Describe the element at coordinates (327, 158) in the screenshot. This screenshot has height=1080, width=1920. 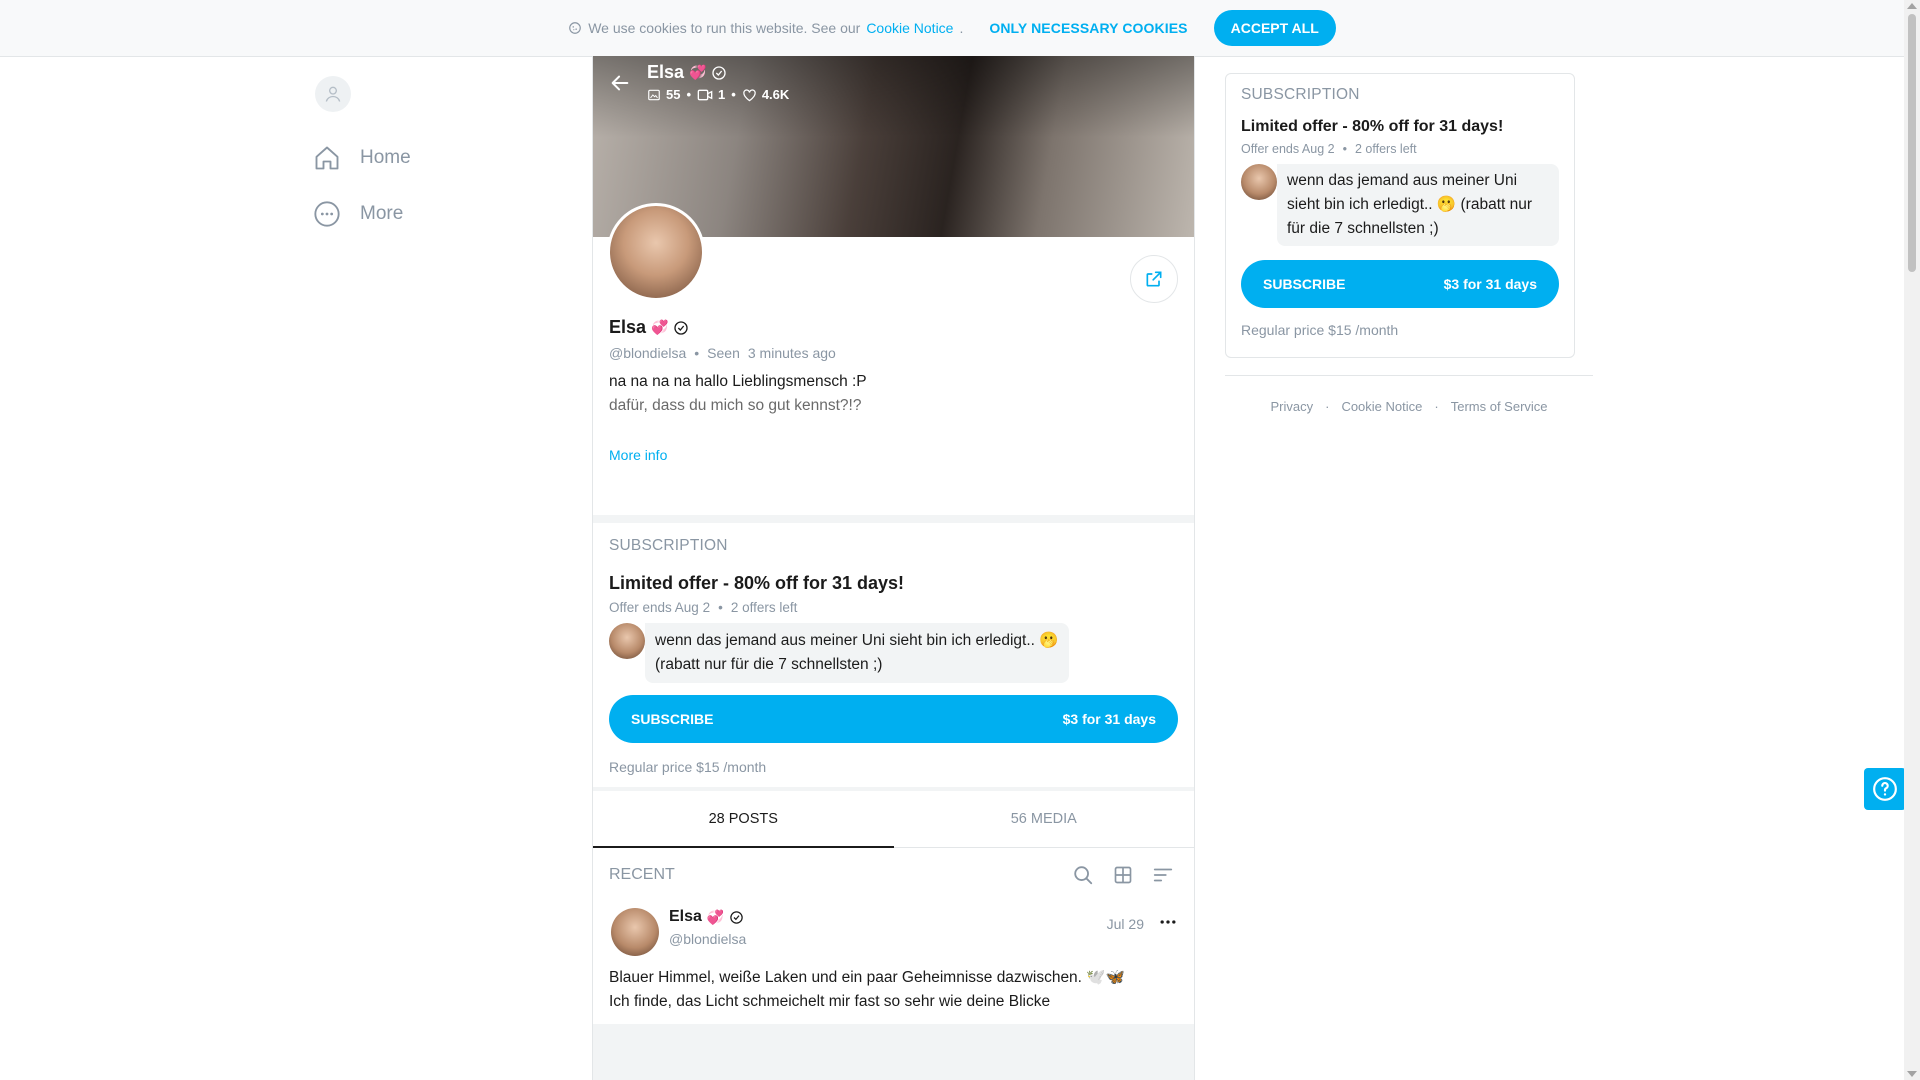
I see `home-icon` at that location.